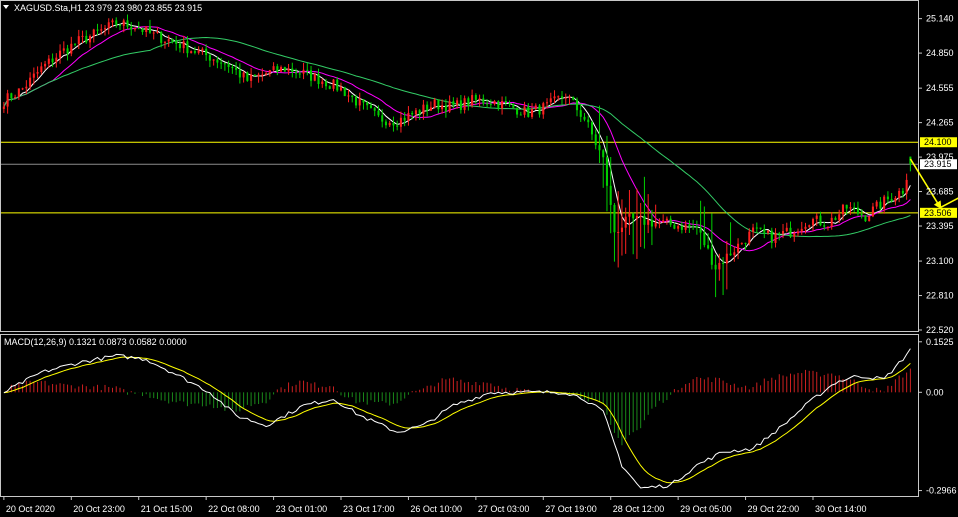 This screenshot has height=517, width=958. I want to click on triangle-down-icon, so click(6, 7).